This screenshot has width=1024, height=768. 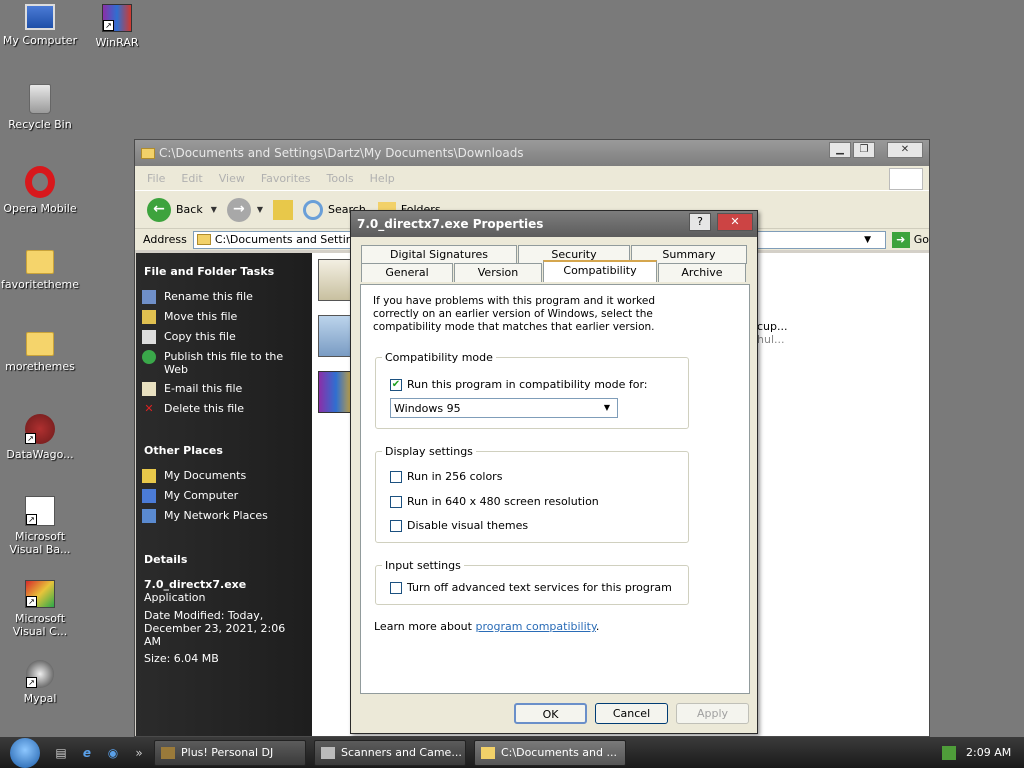 What do you see at coordinates (949, 752) in the screenshot?
I see `network-tray-icon` at bounding box center [949, 752].